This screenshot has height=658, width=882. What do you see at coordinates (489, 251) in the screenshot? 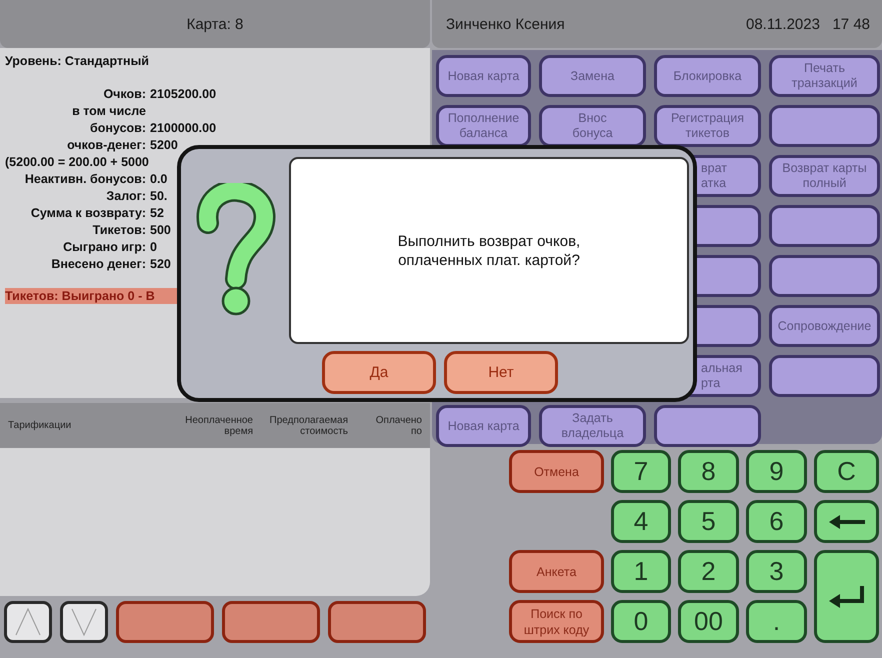
I see `dialog-message: Выполнить возврат очков, оплаченных плат. картой?` at bounding box center [489, 251].